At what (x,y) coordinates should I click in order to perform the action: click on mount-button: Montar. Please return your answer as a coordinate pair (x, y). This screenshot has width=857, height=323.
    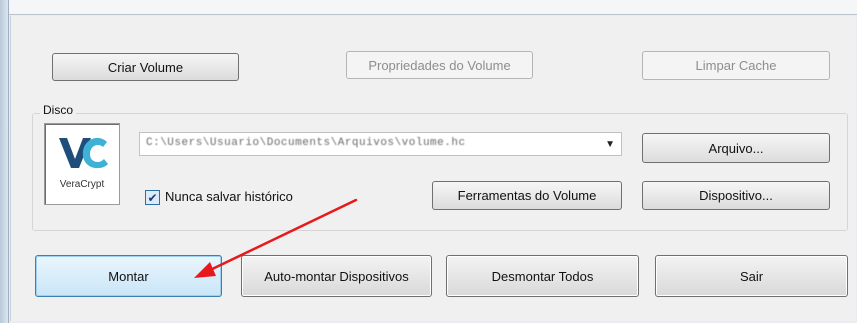
    Looking at the image, I should click on (128, 276).